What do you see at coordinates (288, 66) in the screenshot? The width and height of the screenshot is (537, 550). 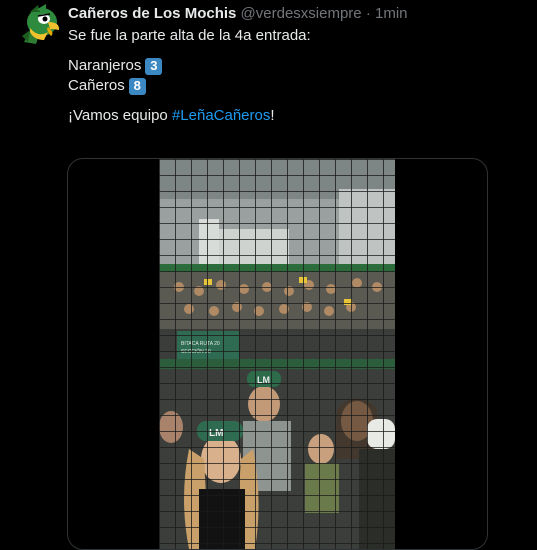 I see `score-line-naranjeros: Naranjeros 3` at bounding box center [288, 66].